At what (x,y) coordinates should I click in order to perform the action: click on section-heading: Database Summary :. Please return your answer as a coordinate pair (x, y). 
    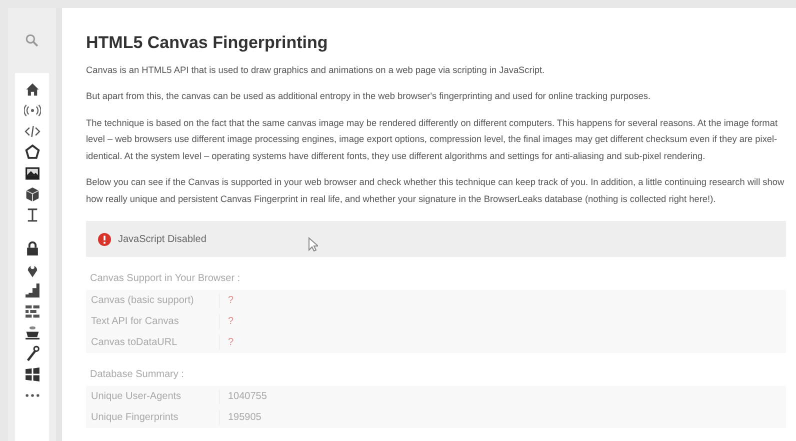
    Looking at the image, I should click on (137, 375).